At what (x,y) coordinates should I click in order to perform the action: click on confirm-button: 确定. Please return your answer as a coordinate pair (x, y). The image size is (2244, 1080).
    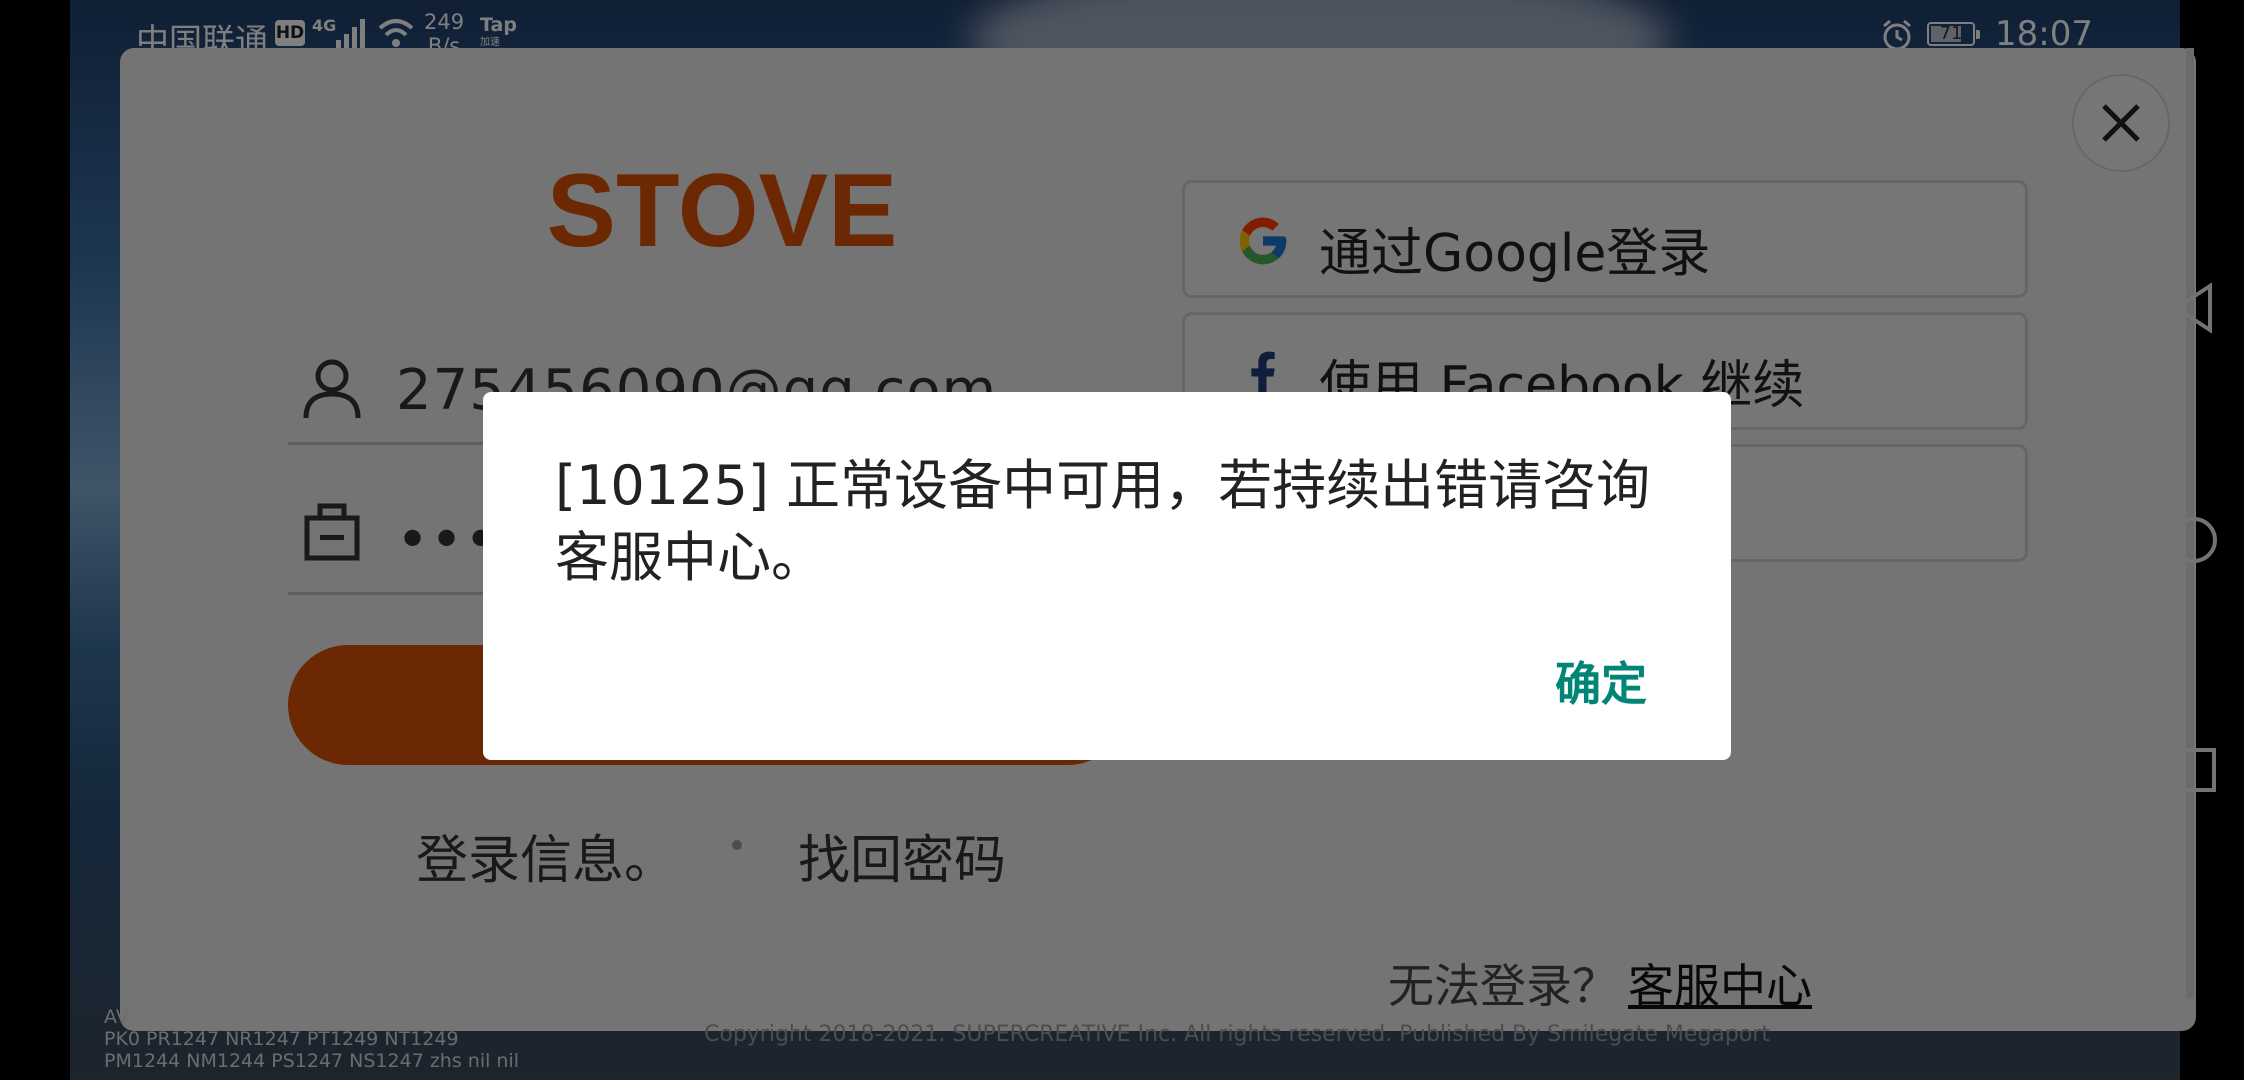
    Looking at the image, I should click on (1601, 681).